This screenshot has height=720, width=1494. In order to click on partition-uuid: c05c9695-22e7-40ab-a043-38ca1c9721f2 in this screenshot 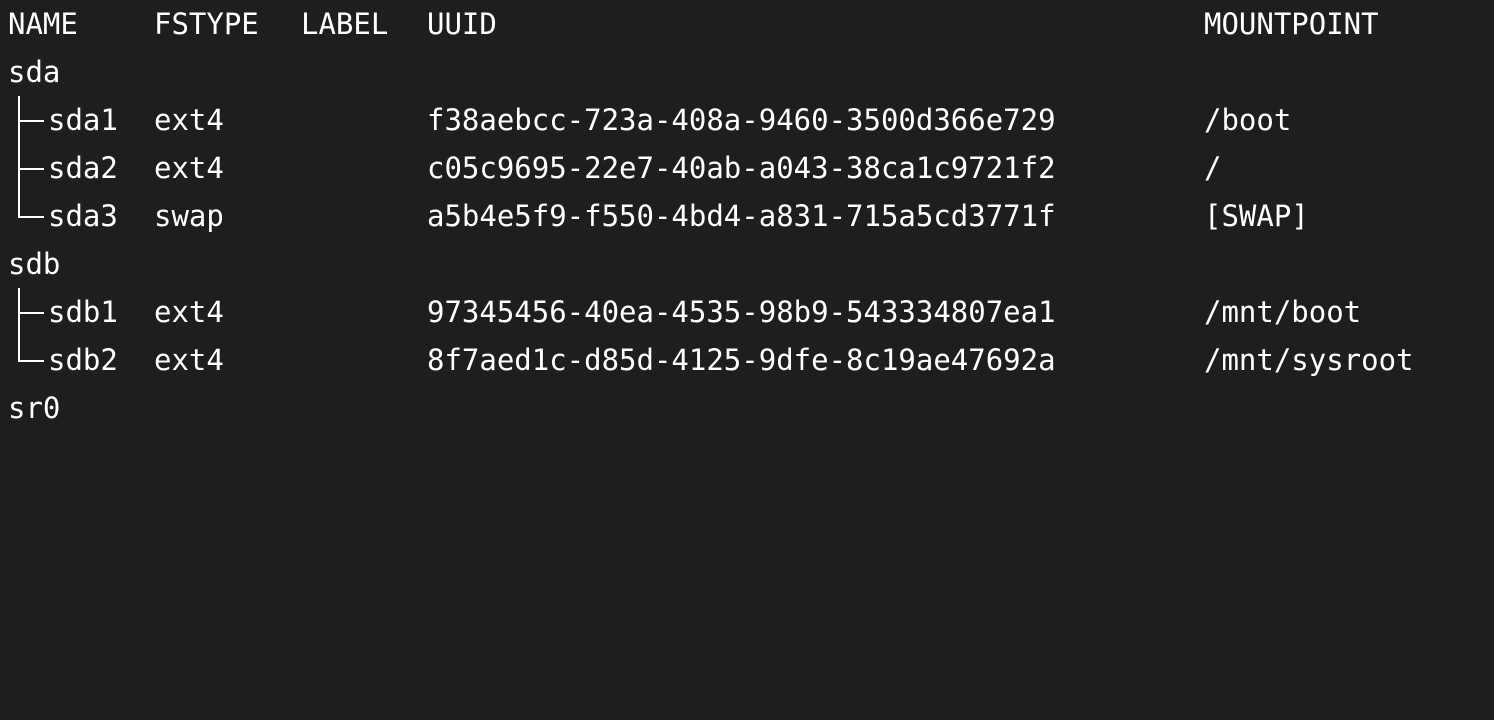, I will do `click(741, 168)`.